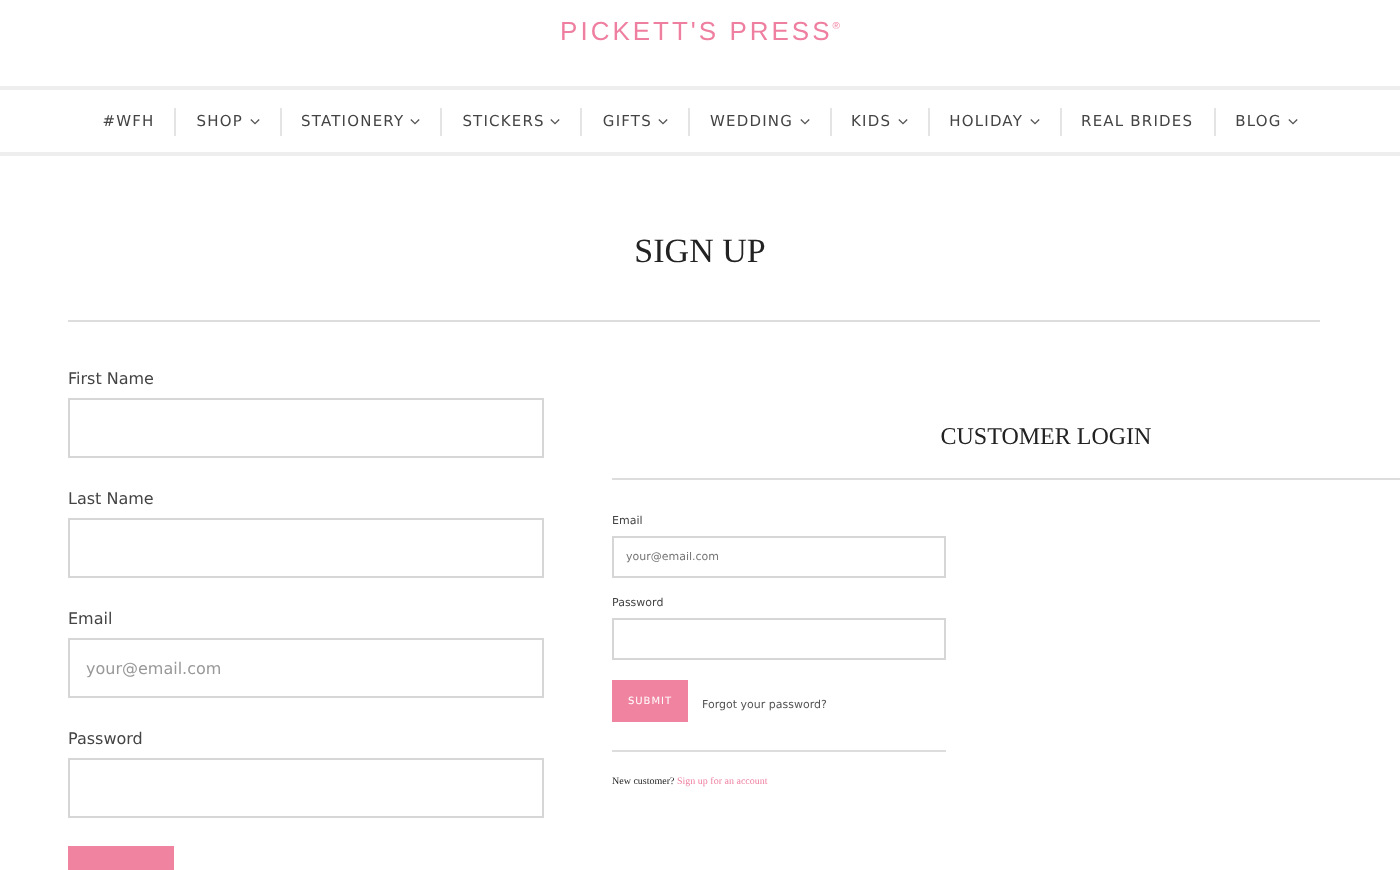 Image resolution: width=1400 pixels, height=870 pixels. Describe the element at coordinates (106, 741) in the screenshot. I see `field-label: Password` at that location.